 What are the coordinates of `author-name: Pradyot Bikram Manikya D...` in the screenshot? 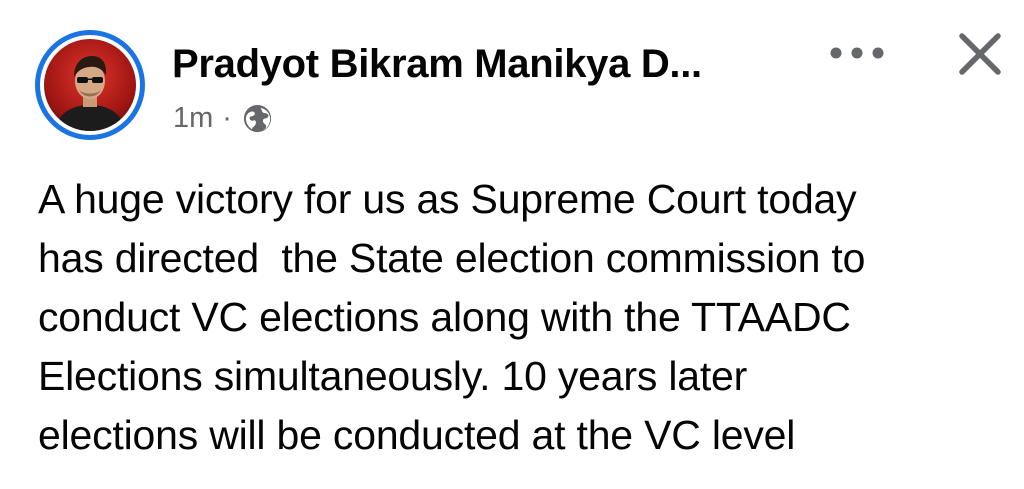 It's located at (437, 64).